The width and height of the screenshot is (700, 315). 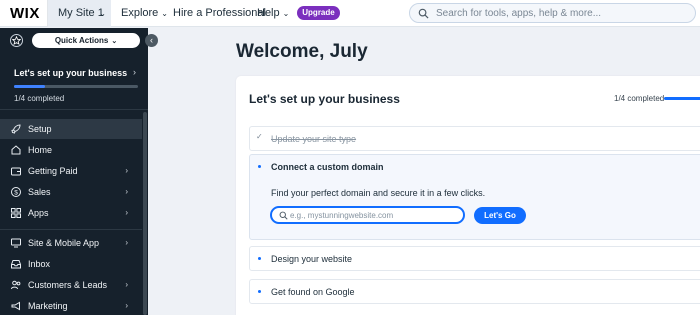 I want to click on site-selector: My Site 1 ⌄, so click(x=79, y=13).